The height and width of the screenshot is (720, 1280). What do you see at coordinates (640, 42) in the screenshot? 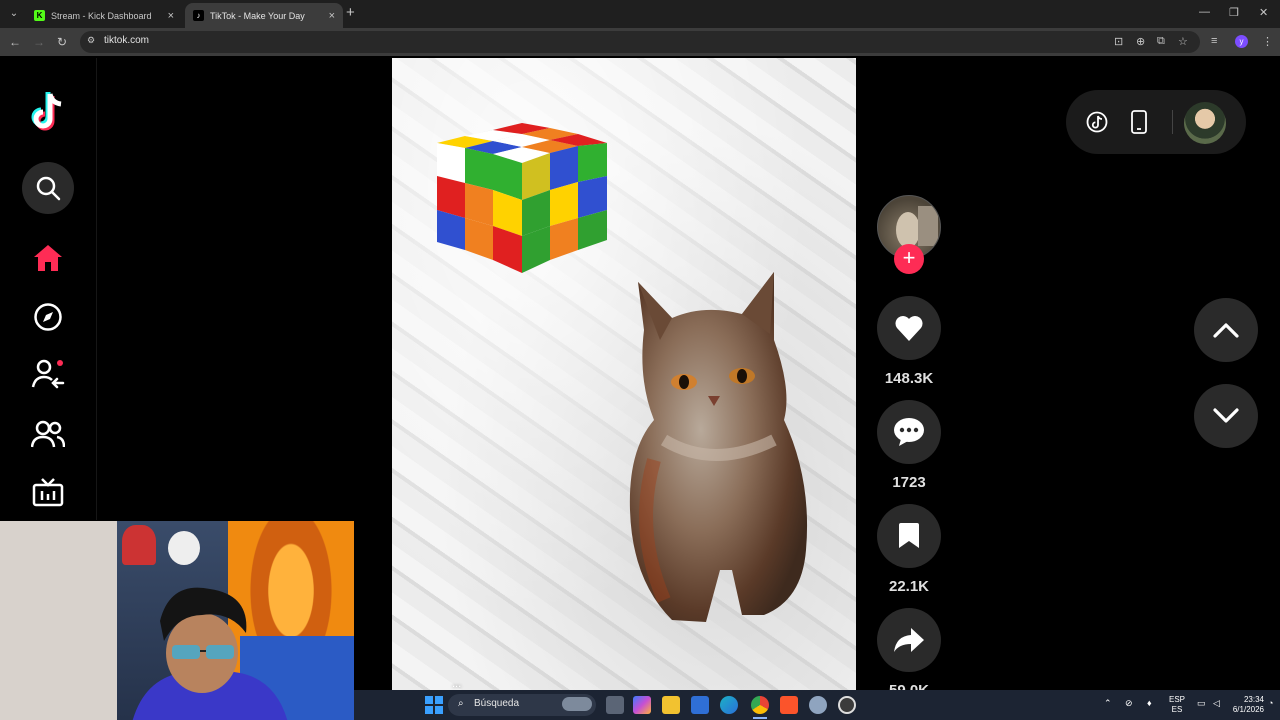
I see `address-bar` at bounding box center [640, 42].